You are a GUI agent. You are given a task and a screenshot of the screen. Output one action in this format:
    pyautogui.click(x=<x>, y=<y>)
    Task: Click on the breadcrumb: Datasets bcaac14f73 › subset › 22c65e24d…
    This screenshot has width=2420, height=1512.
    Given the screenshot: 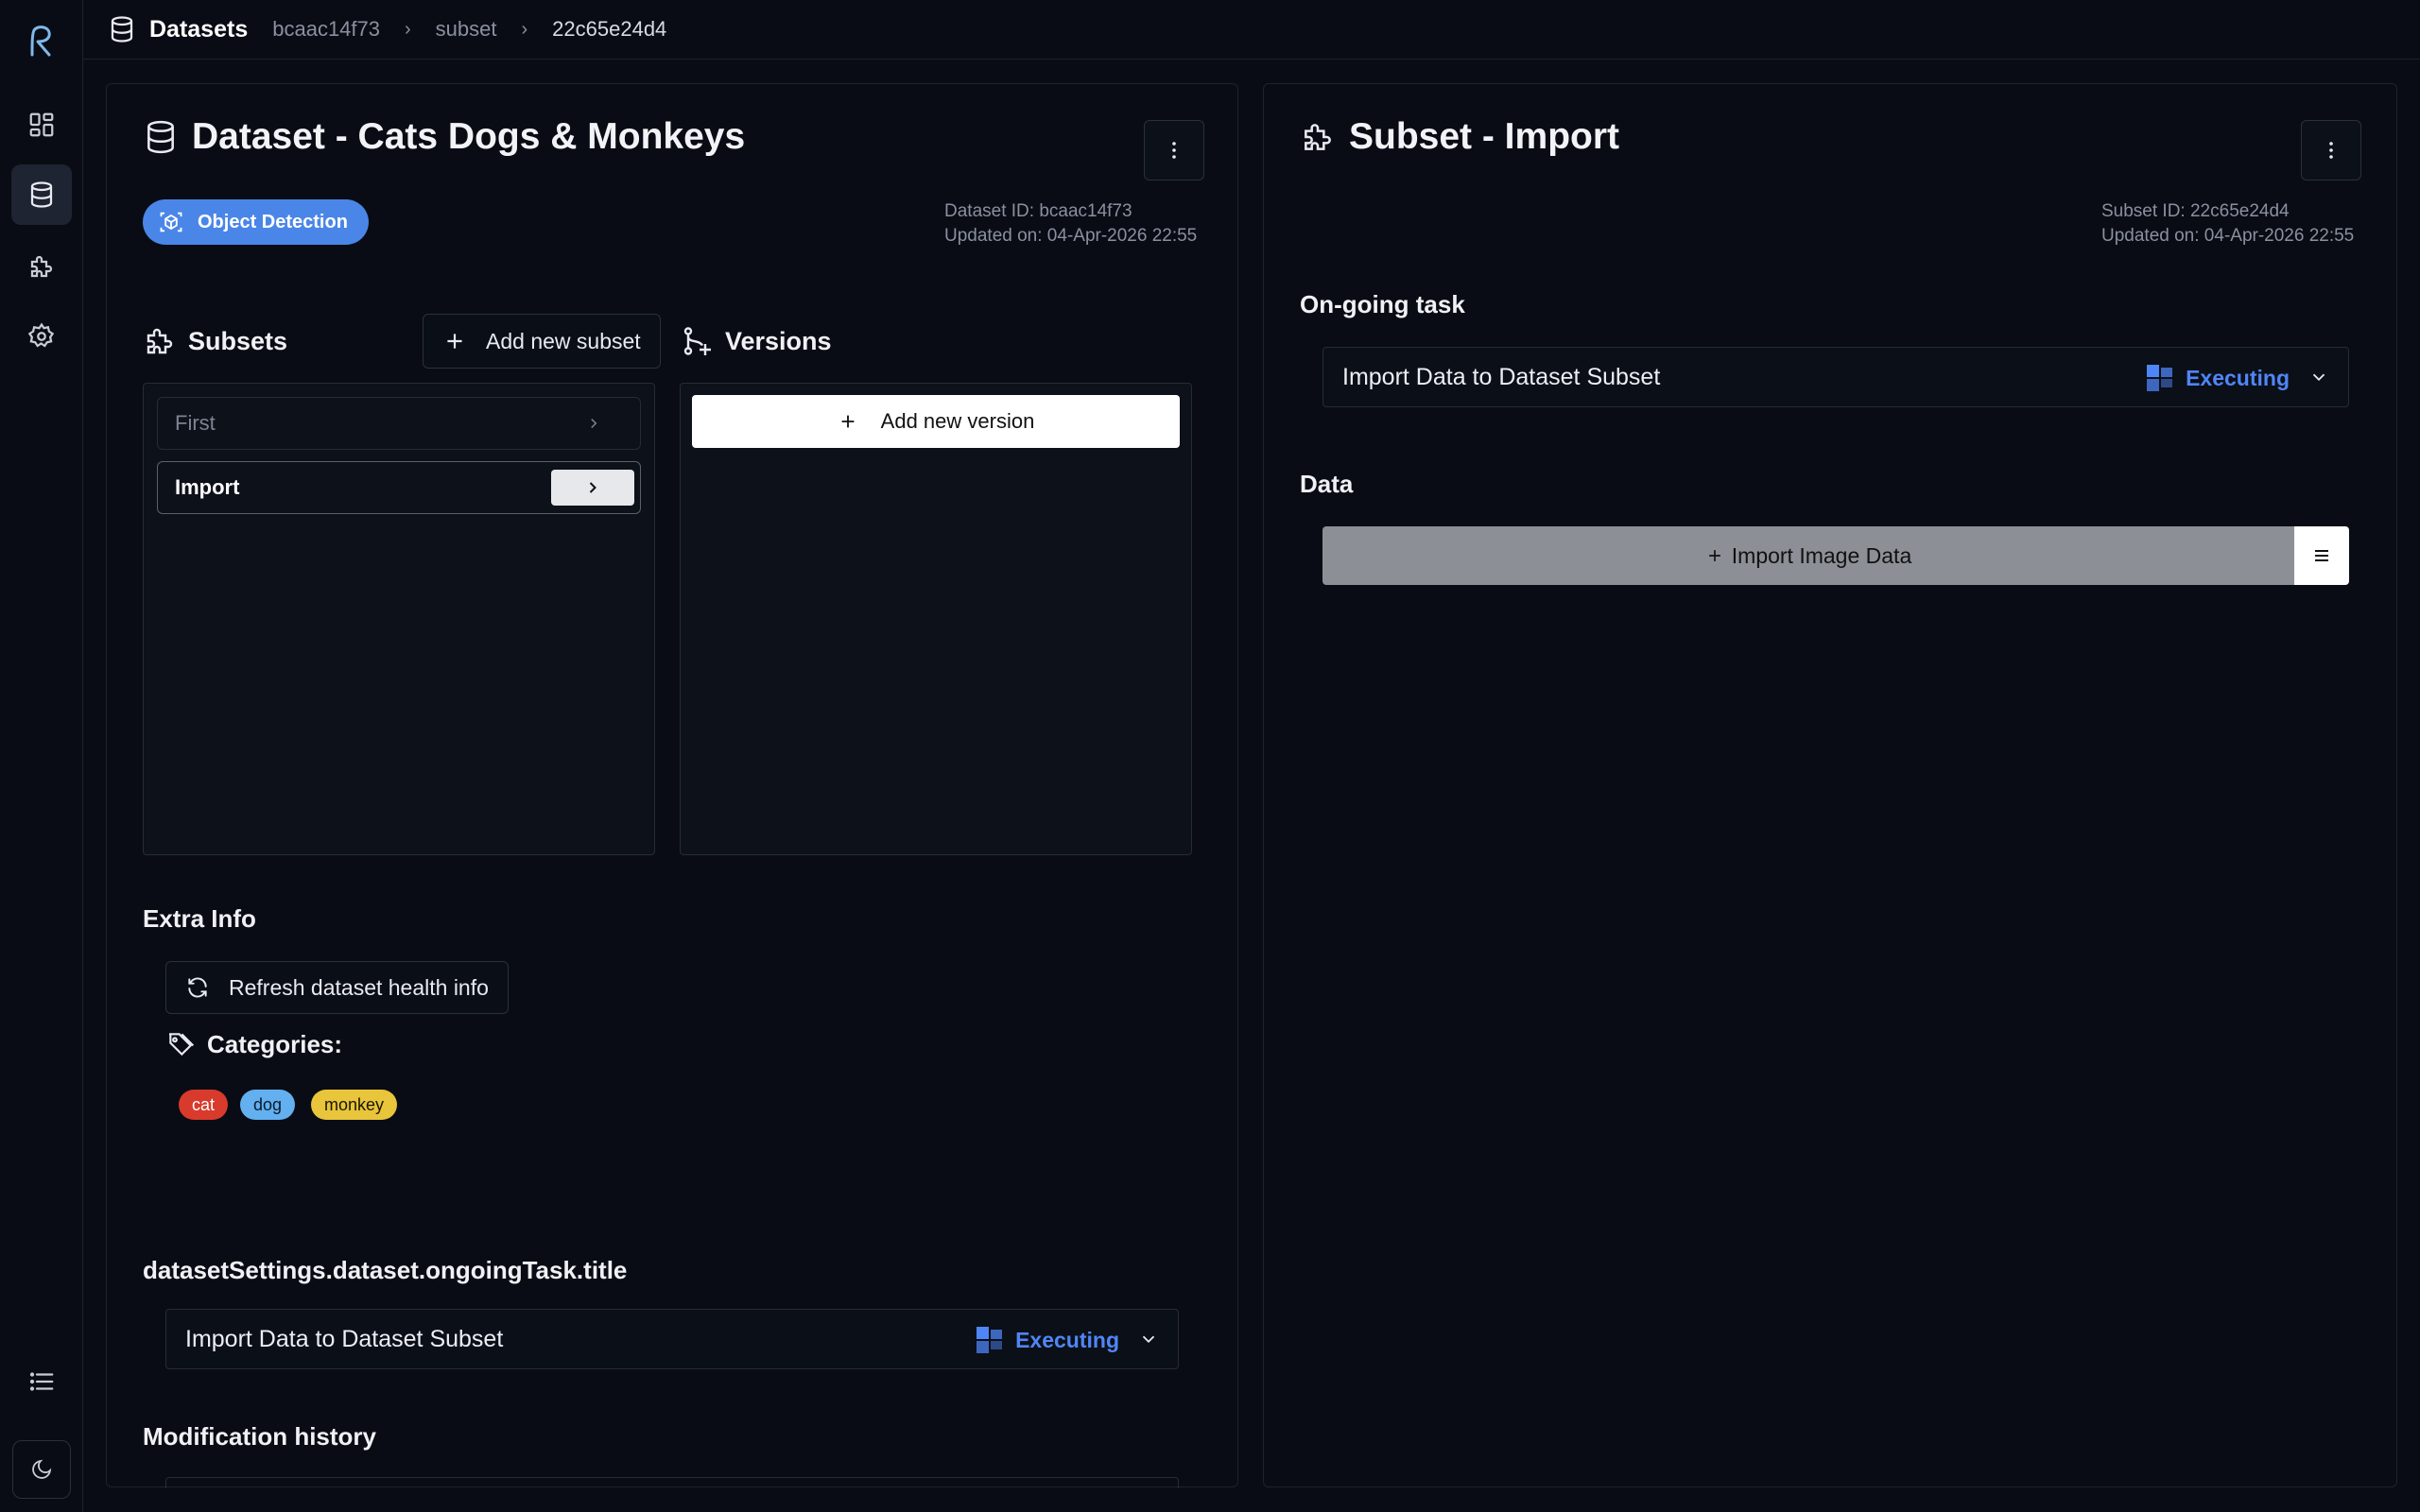 What is the action you would take?
    pyautogui.click(x=1251, y=30)
    